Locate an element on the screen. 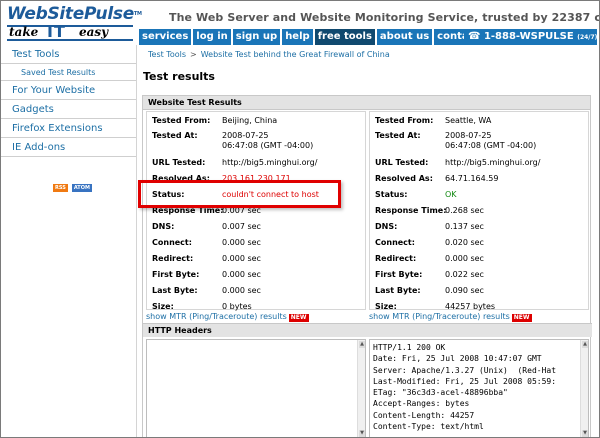  row-size: Size: 44257 bytes is located at coordinates (435, 306).